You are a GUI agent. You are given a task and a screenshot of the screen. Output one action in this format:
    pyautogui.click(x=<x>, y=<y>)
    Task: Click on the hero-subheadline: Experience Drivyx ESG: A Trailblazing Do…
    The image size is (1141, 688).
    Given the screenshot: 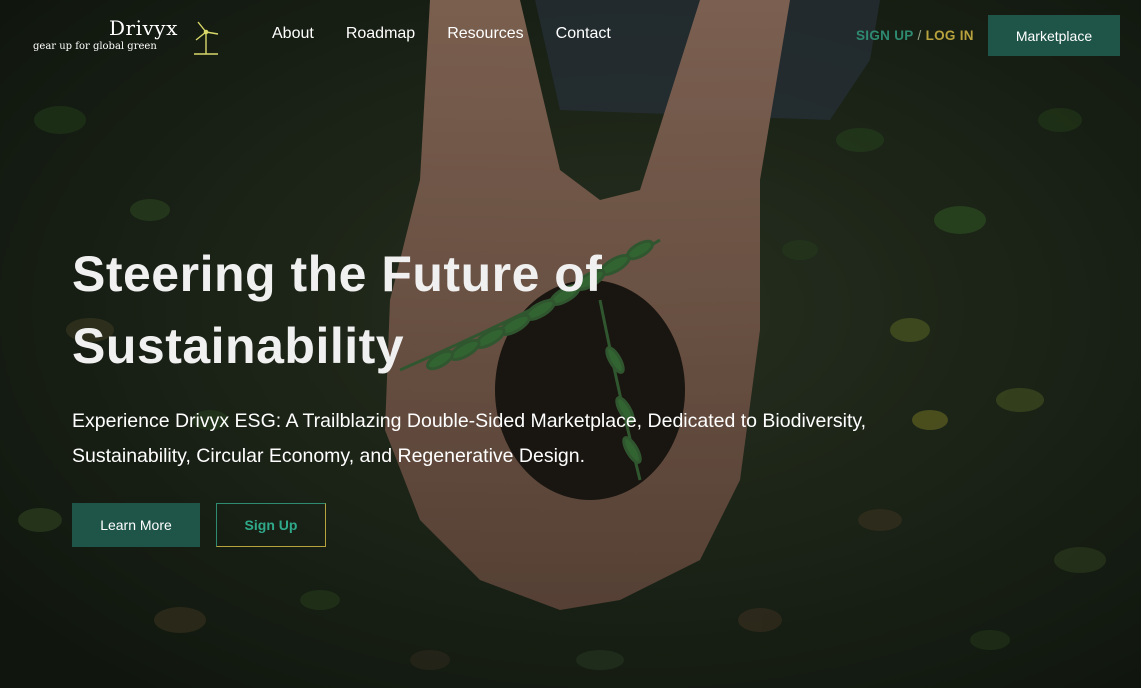 What is the action you would take?
    pyautogui.click(x=469, y=438)
    